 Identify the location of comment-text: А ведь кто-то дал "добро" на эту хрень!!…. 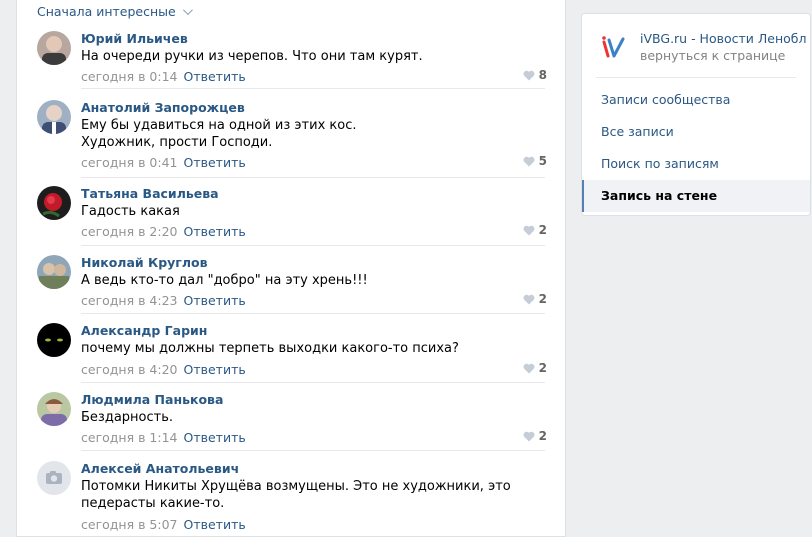
(224, 280).